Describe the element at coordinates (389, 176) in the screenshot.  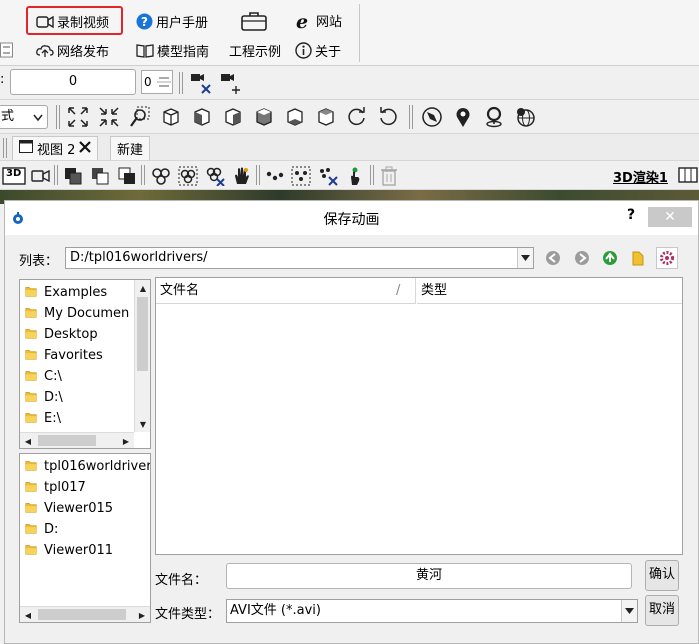
I see `trash-icon` at that location.